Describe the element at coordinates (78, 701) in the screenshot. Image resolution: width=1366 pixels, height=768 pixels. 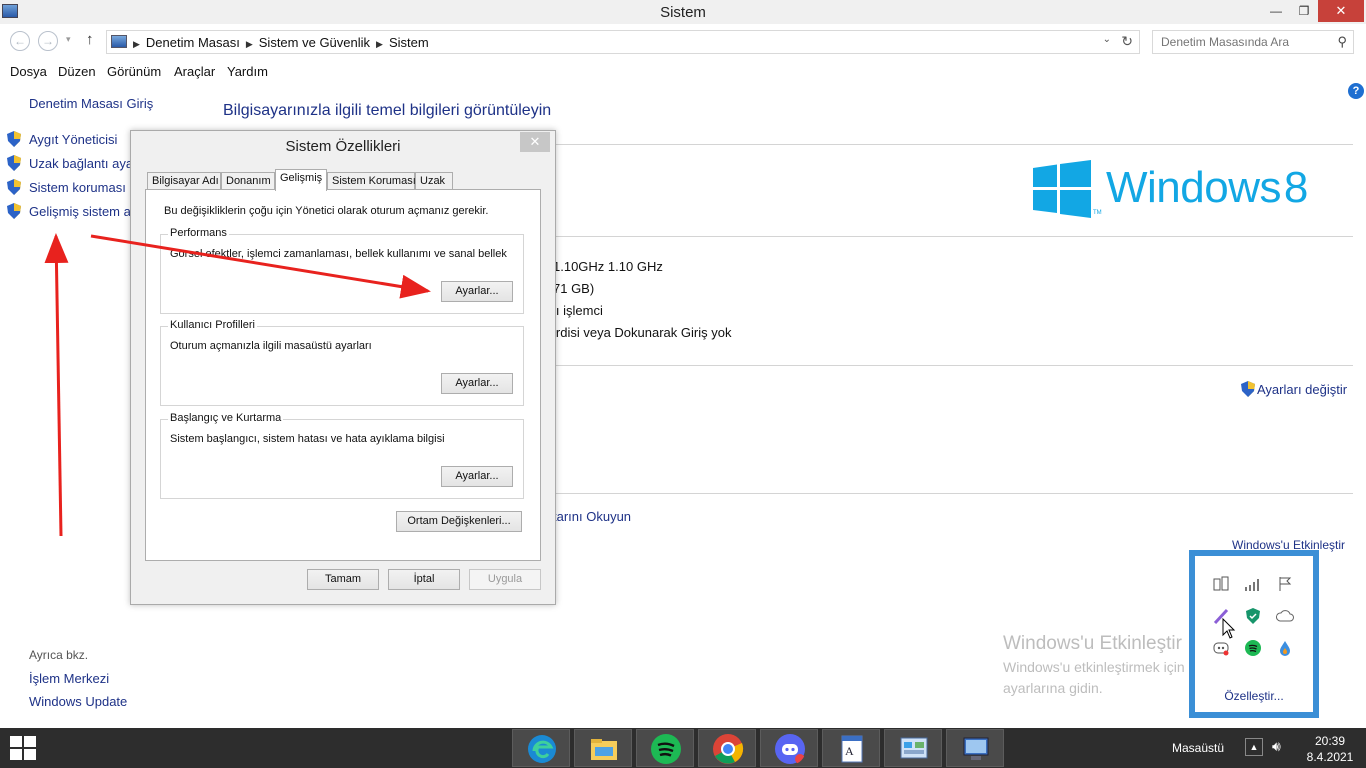
I see `sidebar-item-windows-update: Windows Update` at that location.